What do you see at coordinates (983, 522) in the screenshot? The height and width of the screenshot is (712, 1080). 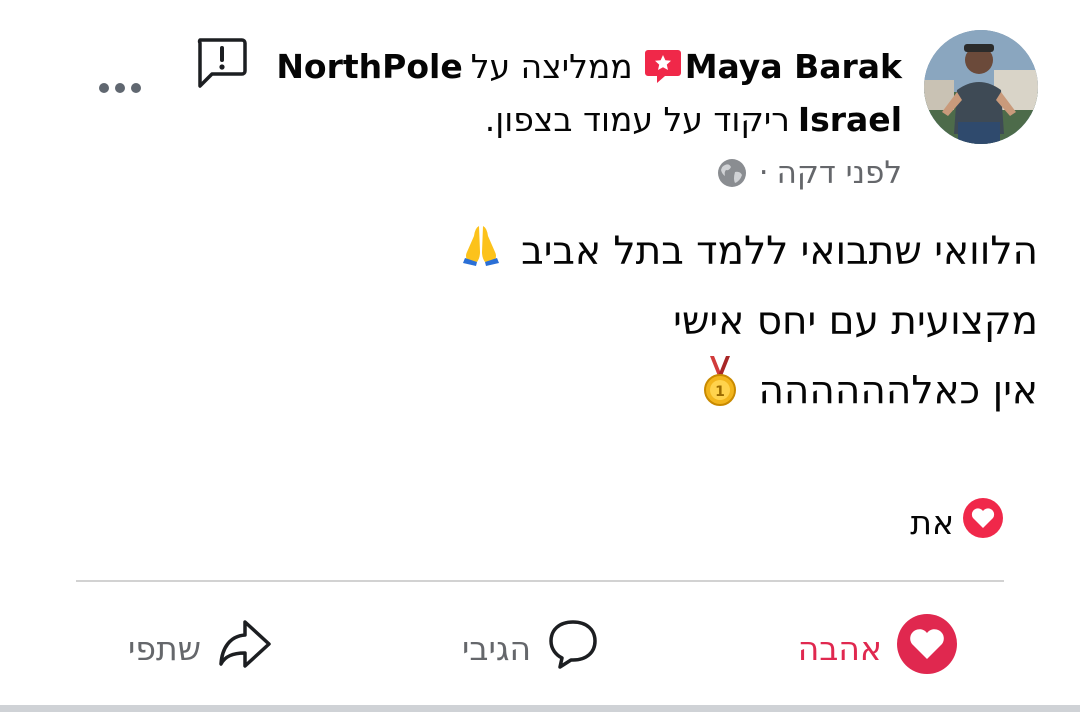 I see `heart-reaction-icon` at bounding box center [983, 522].